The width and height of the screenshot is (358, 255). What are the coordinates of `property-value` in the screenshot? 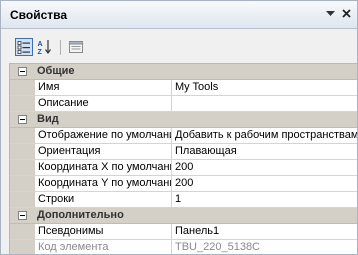 It's located at (264, 103).